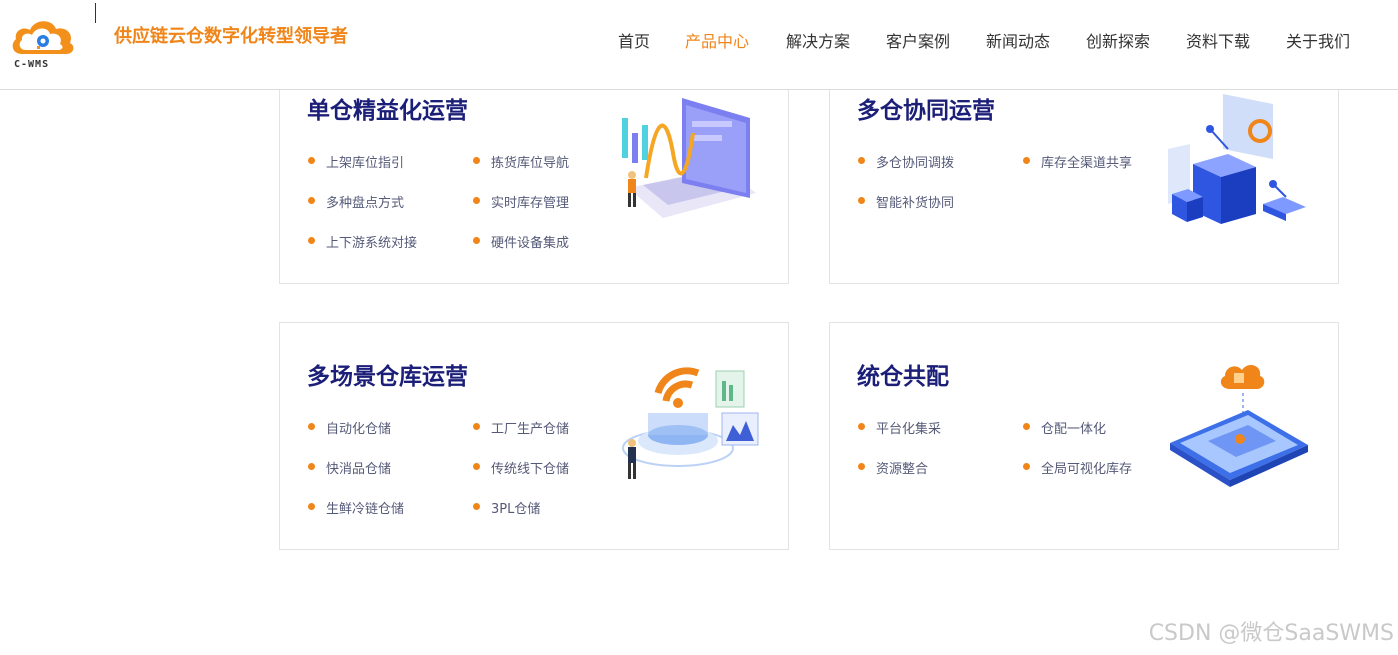  I want to click on feature-item: 生鲜冷链仓储, so click(356, 507).